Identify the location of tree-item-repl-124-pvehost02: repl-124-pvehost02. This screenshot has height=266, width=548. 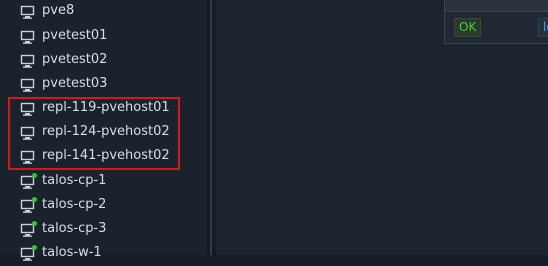
(103, 133).